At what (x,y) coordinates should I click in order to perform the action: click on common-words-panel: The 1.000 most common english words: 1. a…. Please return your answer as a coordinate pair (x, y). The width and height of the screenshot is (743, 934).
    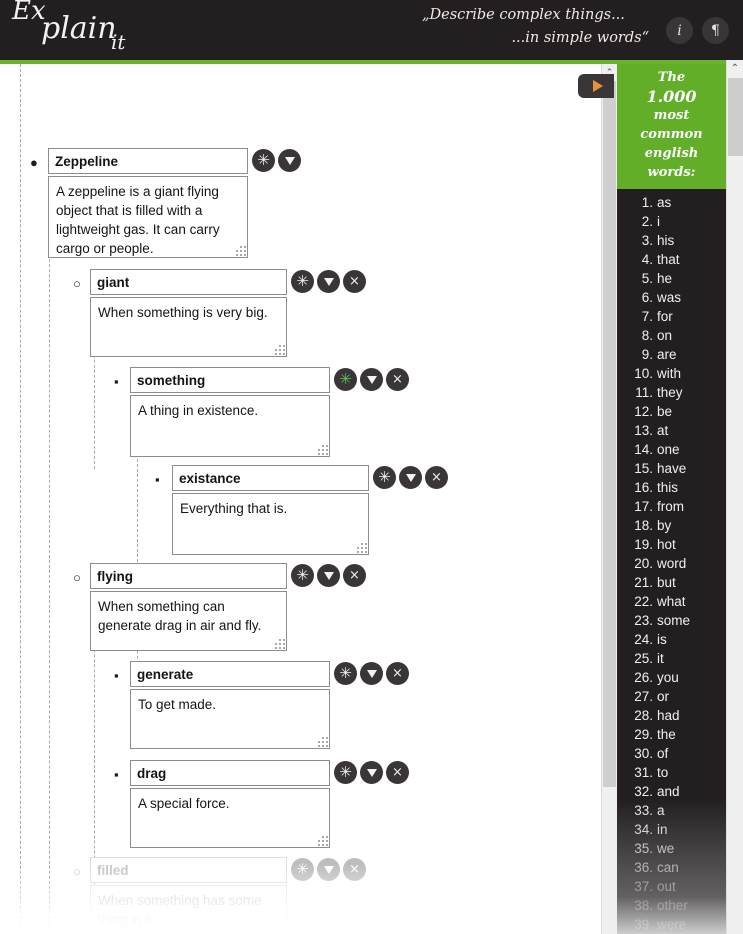
    Looking at the image, I should click on (671, 499).